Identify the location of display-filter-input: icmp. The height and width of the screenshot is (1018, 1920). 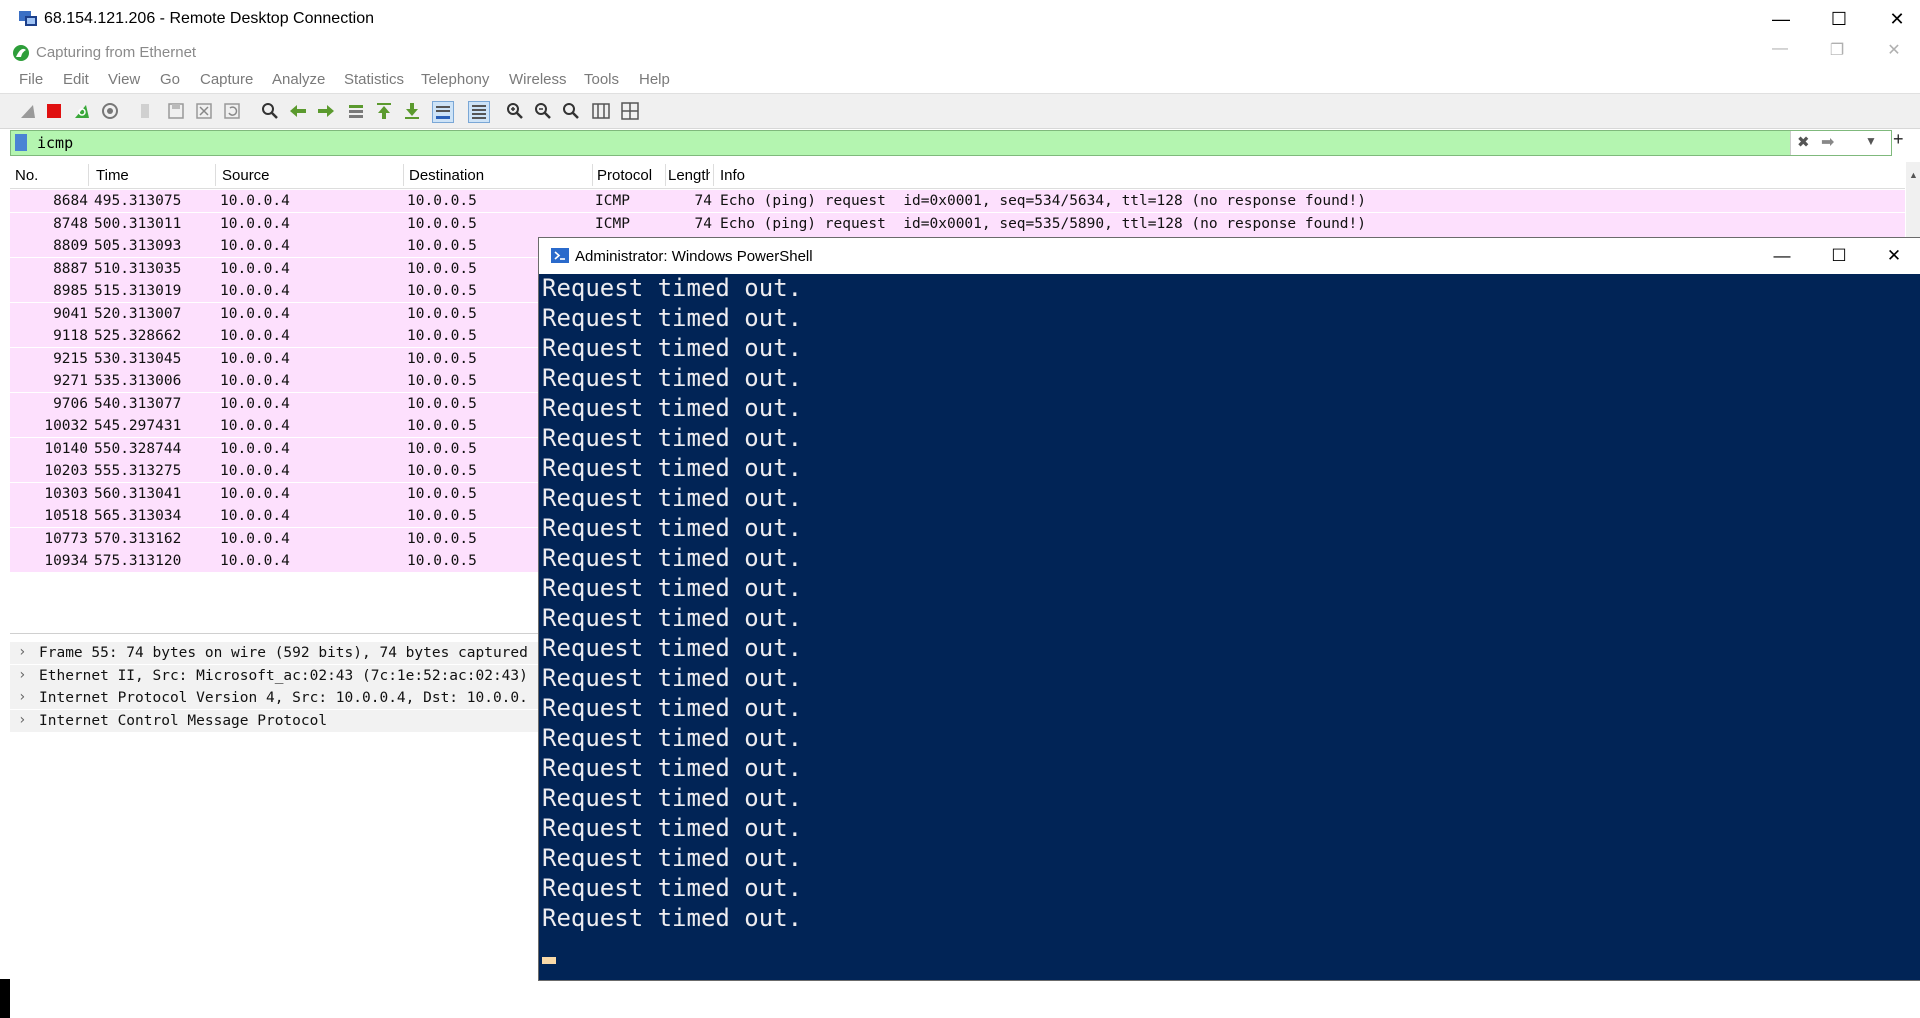
(55, 143).